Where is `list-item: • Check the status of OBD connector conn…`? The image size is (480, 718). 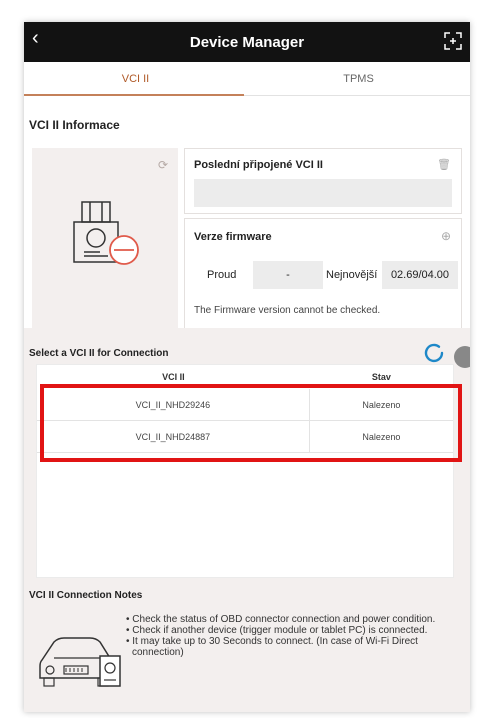
list-item: • Check the status of OBD connector conn… is located at coordinates (281, 619).